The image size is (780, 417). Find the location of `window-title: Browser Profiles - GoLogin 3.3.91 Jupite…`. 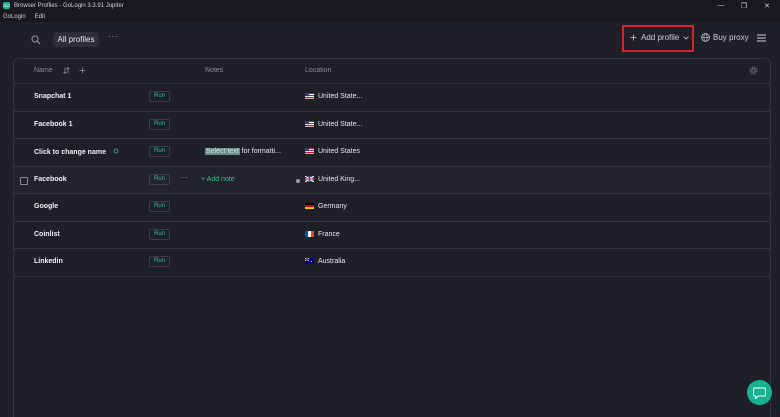

window-title: Browser Profiles - GoLogin 3.3.91 Jupite… is located at coordinates (69, 5).